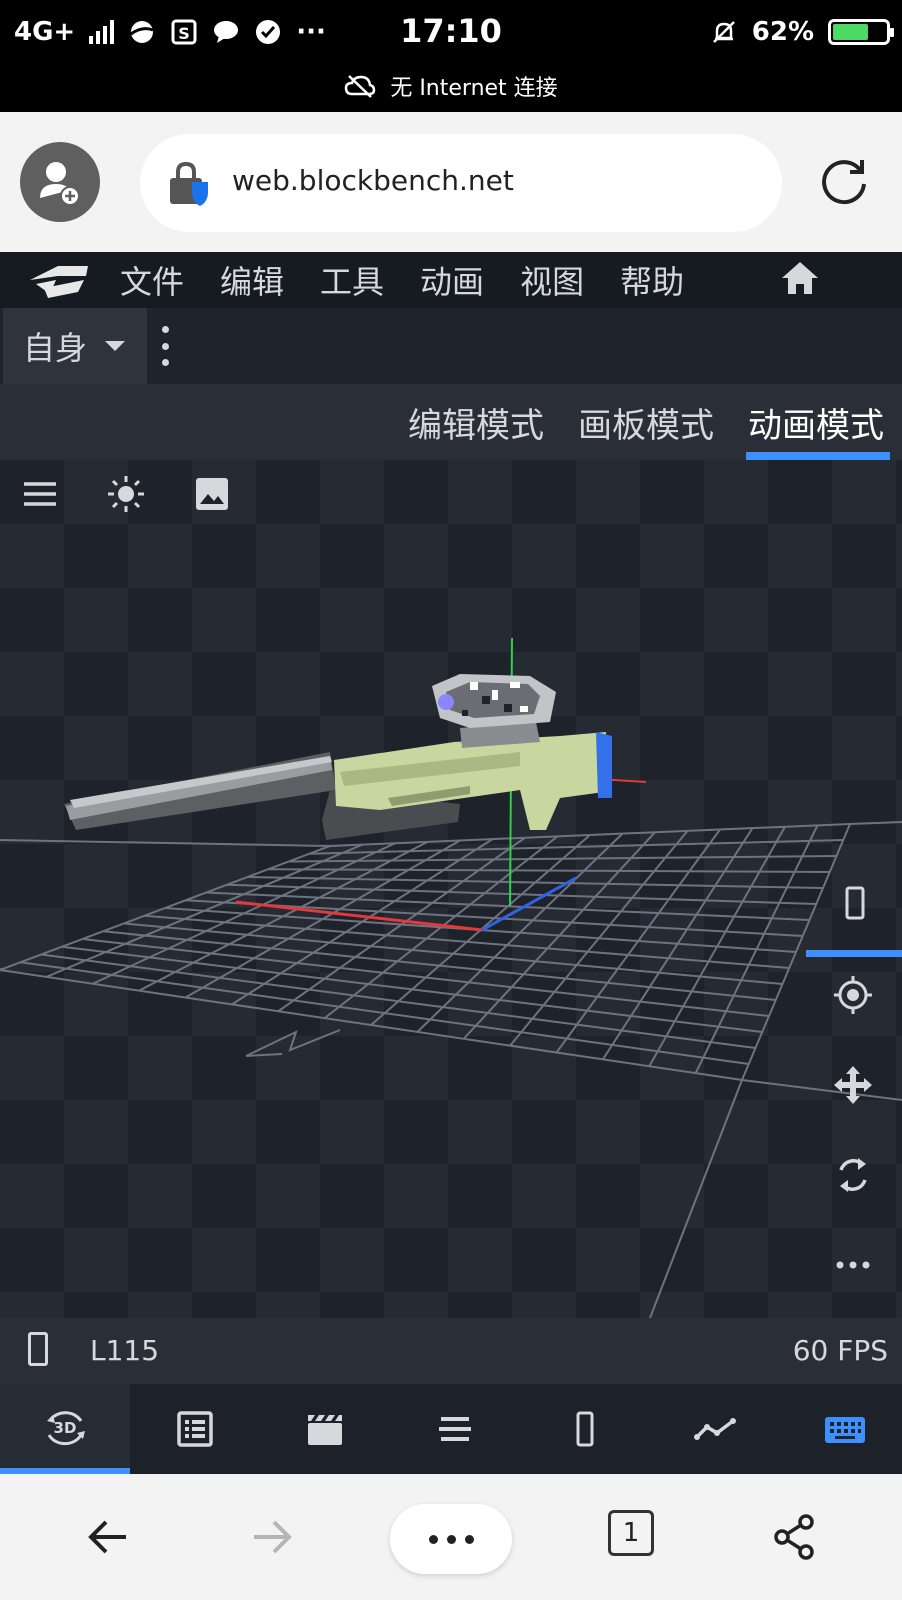 The width and height of the screenshot is (902, 1600). Describe the element at coordinates (451, 346) in the screenshot. I see `tool-row: 自身` at that location.